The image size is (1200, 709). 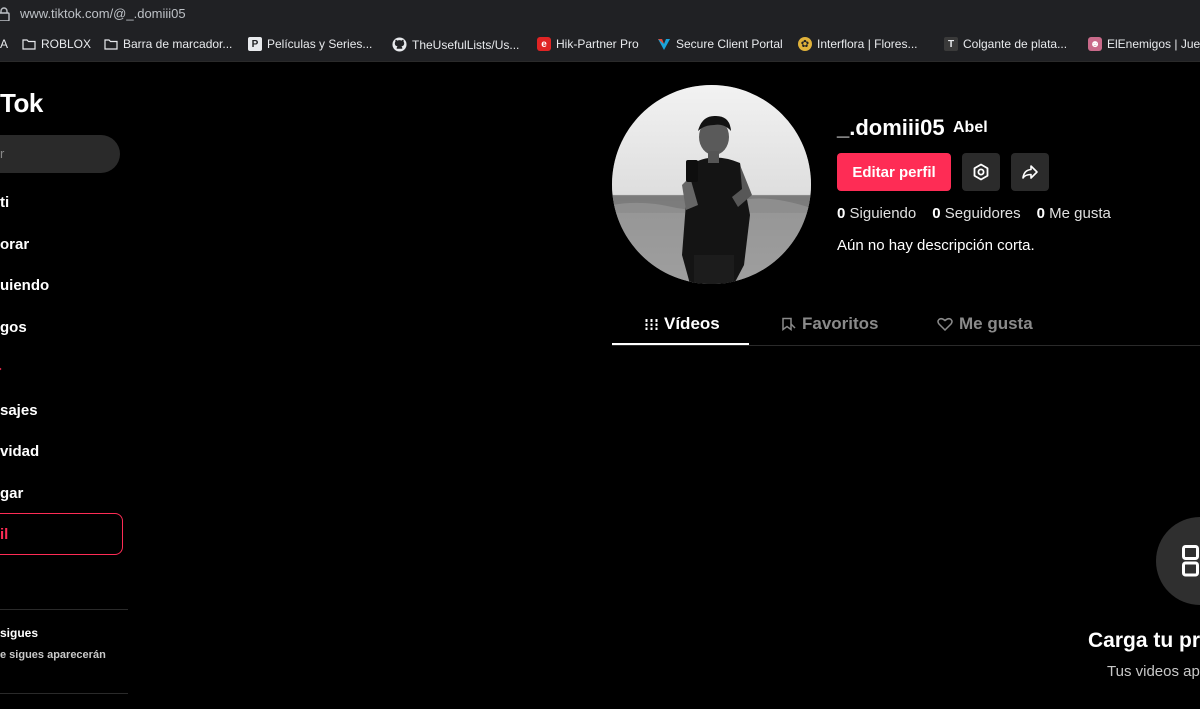 I want to click on bookmark-hik-partner: e Hik-Partner Pro, so click(x=588, y=44).